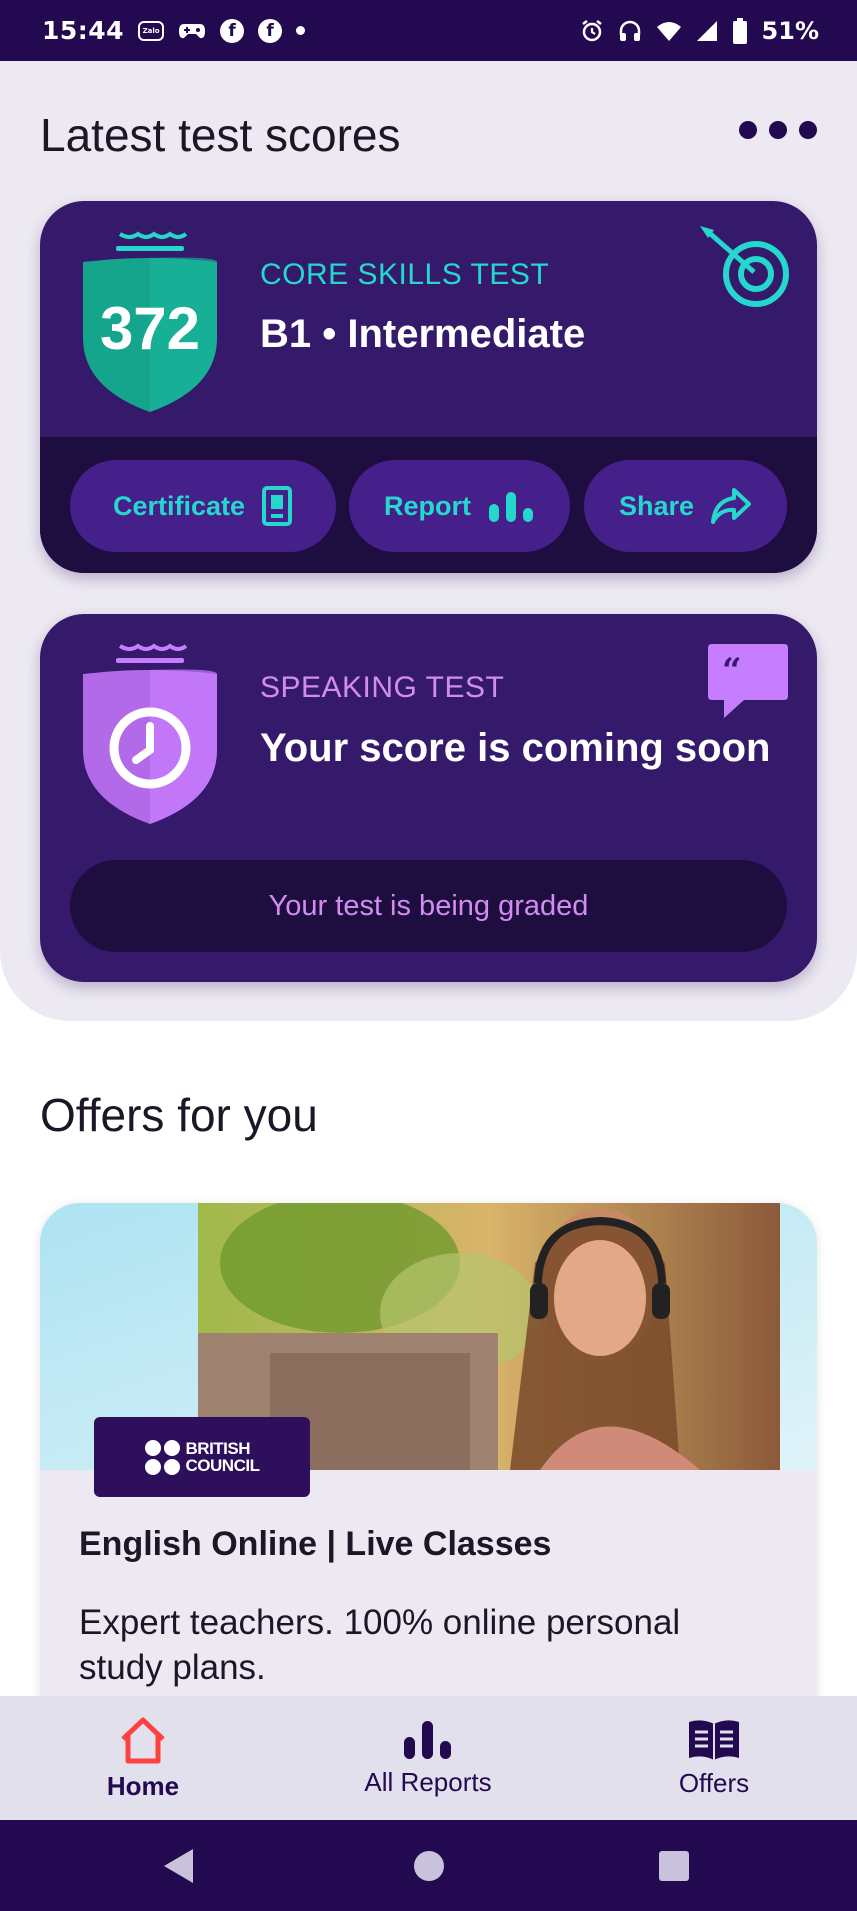  I want to click on share-button: Share, so click(685, 506).